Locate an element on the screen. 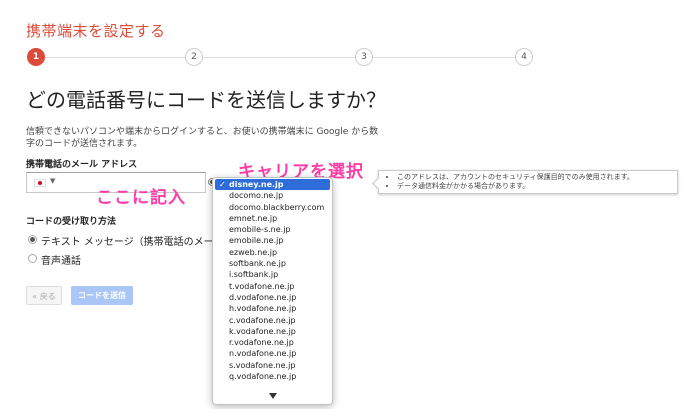 The height and width of the screenshot is (409, 690). carrier-option: emobile.ne.jp is located at coordinates (272, 240).